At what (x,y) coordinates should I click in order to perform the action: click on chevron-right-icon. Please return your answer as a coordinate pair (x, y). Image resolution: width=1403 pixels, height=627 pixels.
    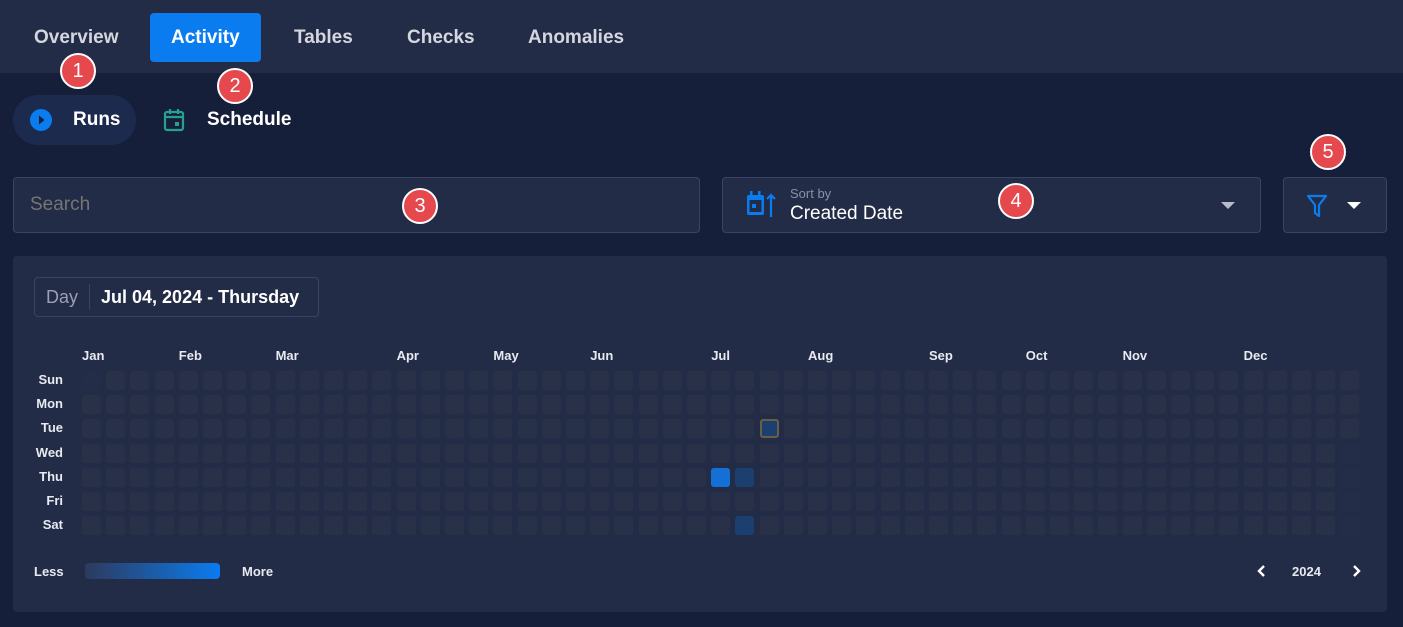
    Looking at the image, I should click on (1356, 571).